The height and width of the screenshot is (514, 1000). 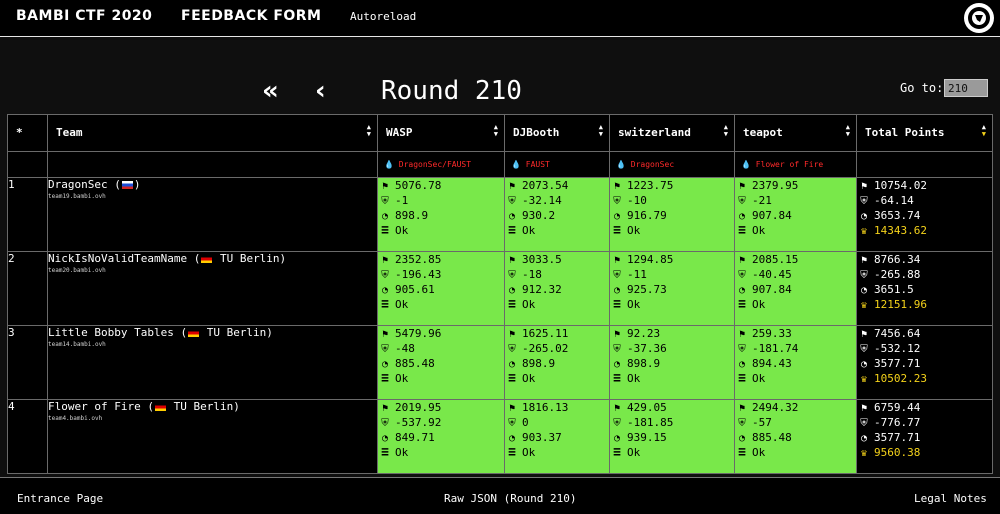 What do you see at coordinates (320, 91) in the screenshot?
I see `chevron-left-icon: ‹` at bounding box center [320, 91].